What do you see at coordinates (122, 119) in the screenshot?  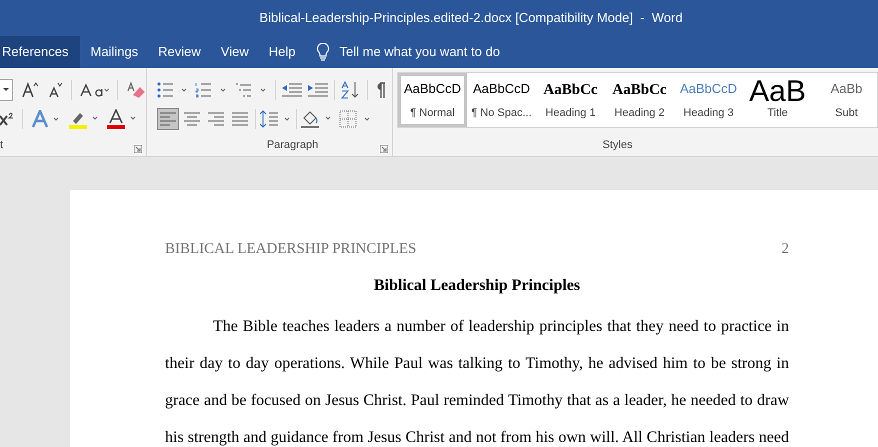 I see `font-color-icon` at bounding box center [122, 119].